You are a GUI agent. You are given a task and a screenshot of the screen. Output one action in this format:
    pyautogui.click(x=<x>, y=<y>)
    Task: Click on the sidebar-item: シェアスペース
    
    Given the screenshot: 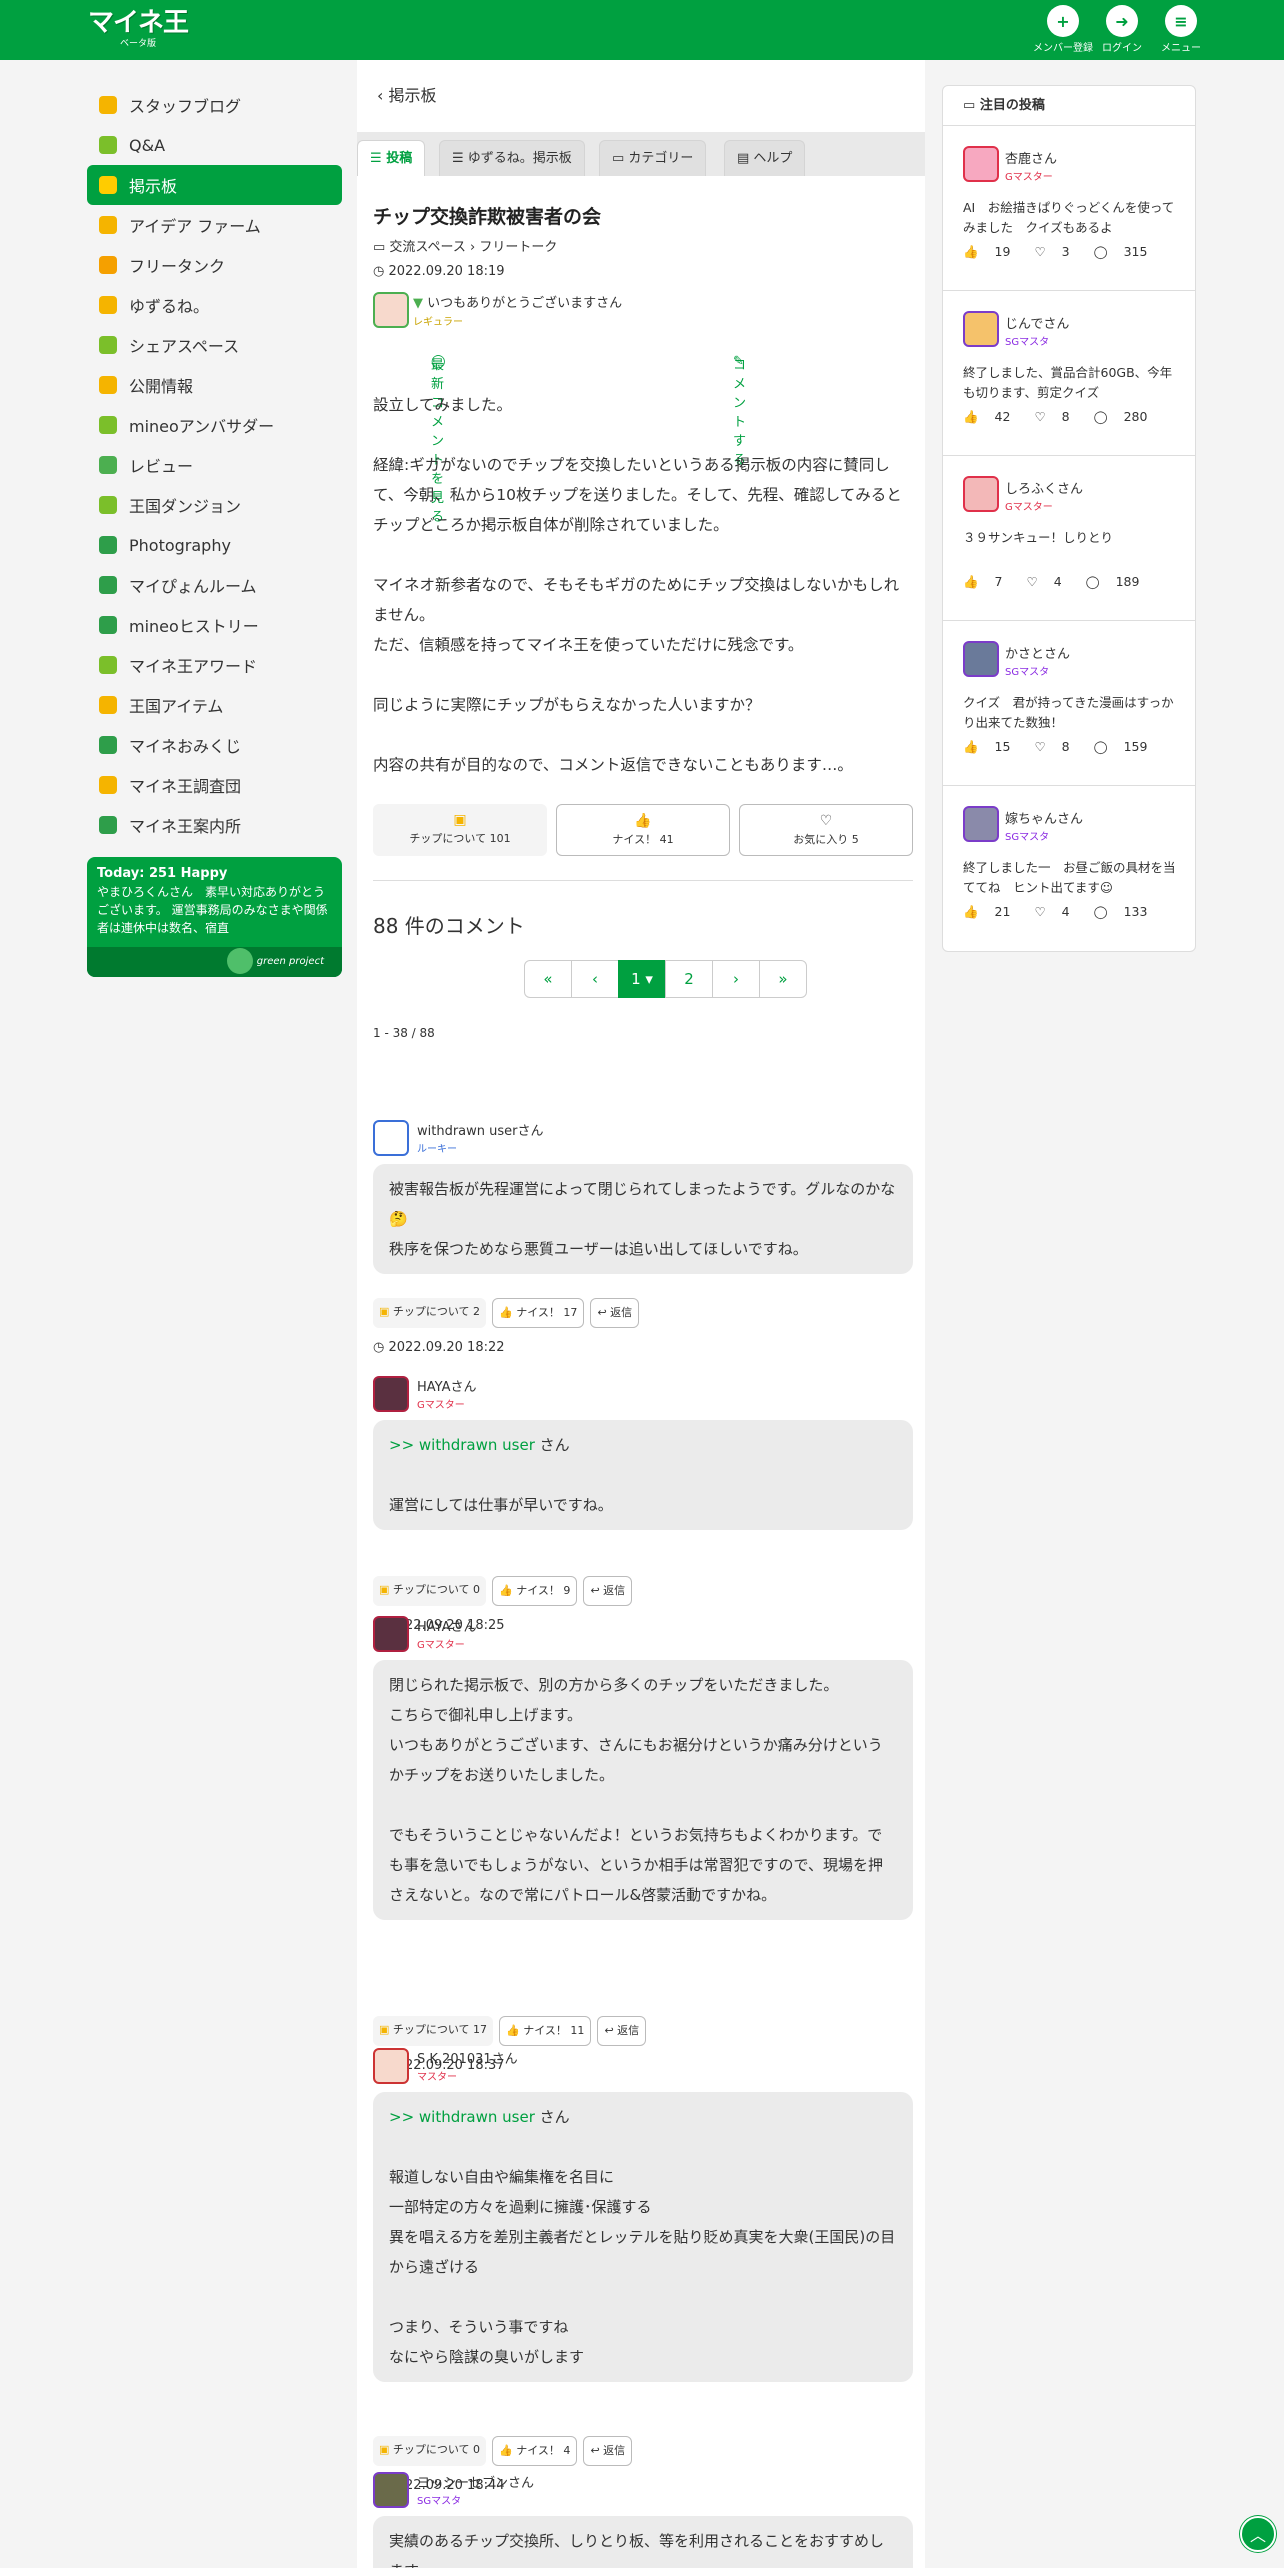 What is the action you would take?
    pyautogui.click(x=214, y=345)
    